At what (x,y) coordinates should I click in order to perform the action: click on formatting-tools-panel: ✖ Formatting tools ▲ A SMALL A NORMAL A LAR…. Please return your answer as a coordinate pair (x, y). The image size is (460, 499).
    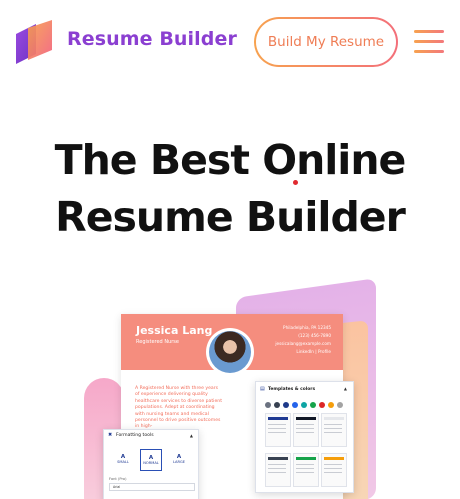
    Looking at the image, I should click on (151, 464).